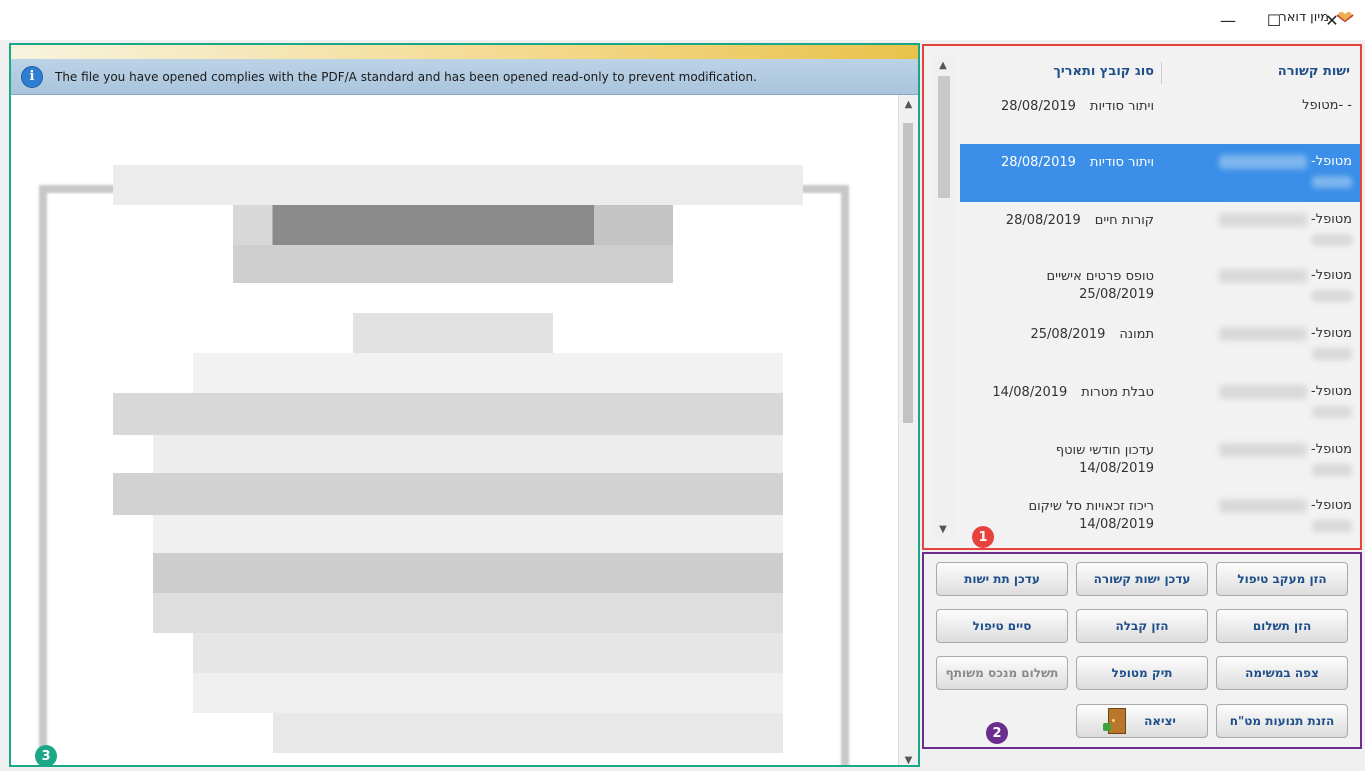 The image size is (1365, 771). Describe the element at coordinates (1327, 105) in the screenshot. I see `row-entity: - -מטופל` at that location.